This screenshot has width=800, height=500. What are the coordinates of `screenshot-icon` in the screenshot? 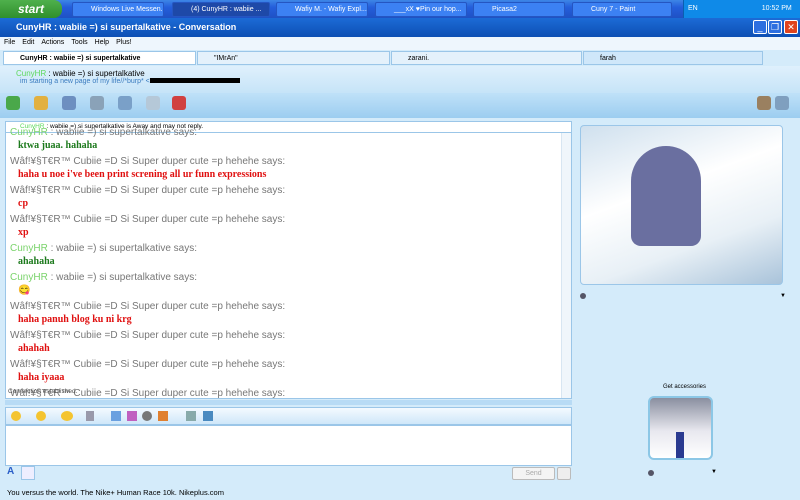 It's located at (208, 416).